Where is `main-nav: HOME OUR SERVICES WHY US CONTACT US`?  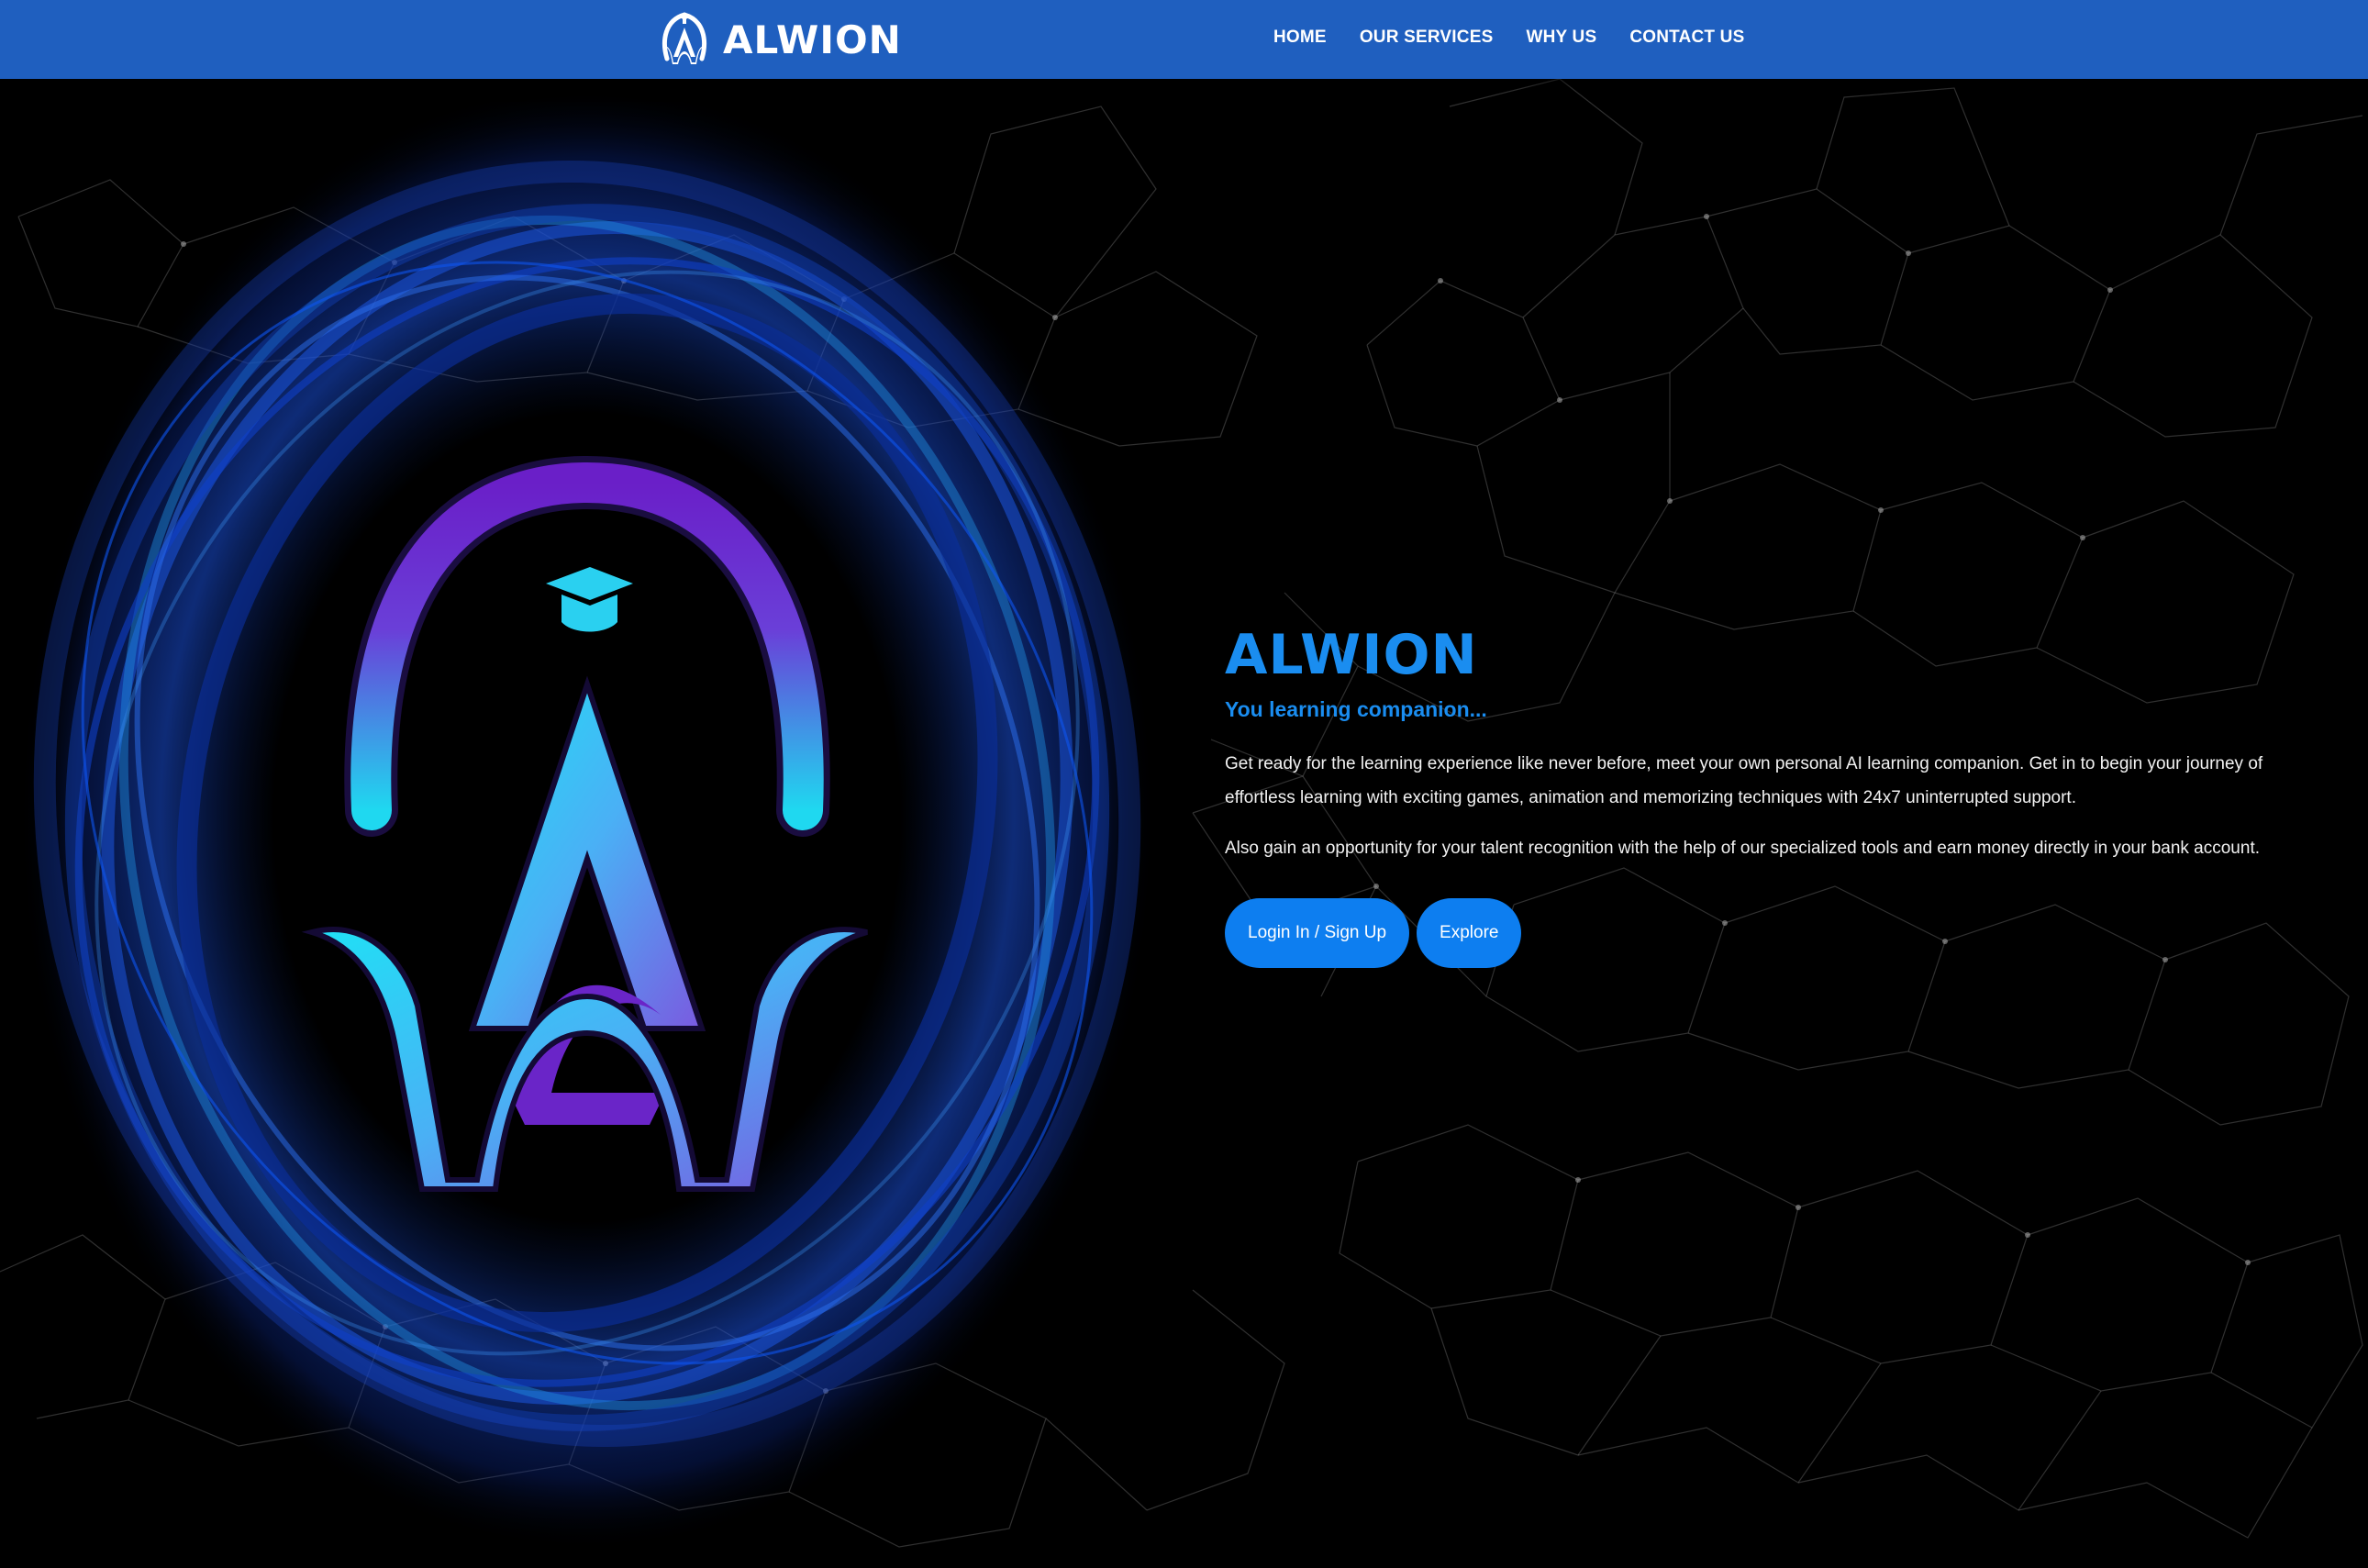
main-nav: HOME OUR SERVICES WHY US CONTACT US is located at coordinates (1525, 37).